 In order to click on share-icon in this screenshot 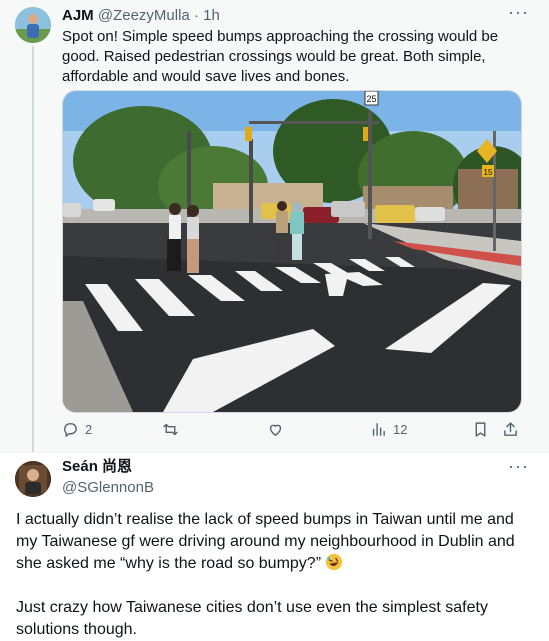, I will do `click(510, 429)`.